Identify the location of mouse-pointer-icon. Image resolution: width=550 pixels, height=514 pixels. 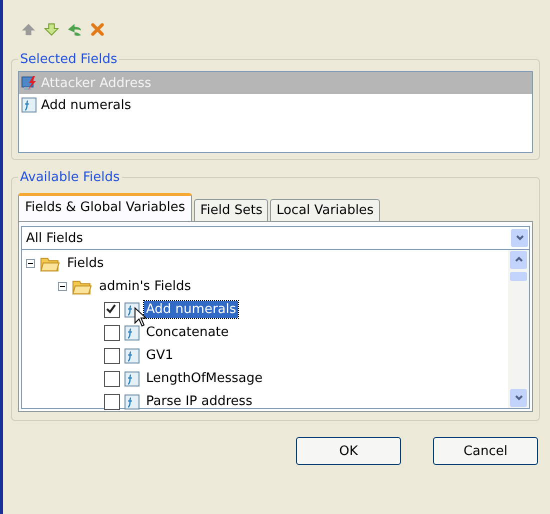
(140, 317).